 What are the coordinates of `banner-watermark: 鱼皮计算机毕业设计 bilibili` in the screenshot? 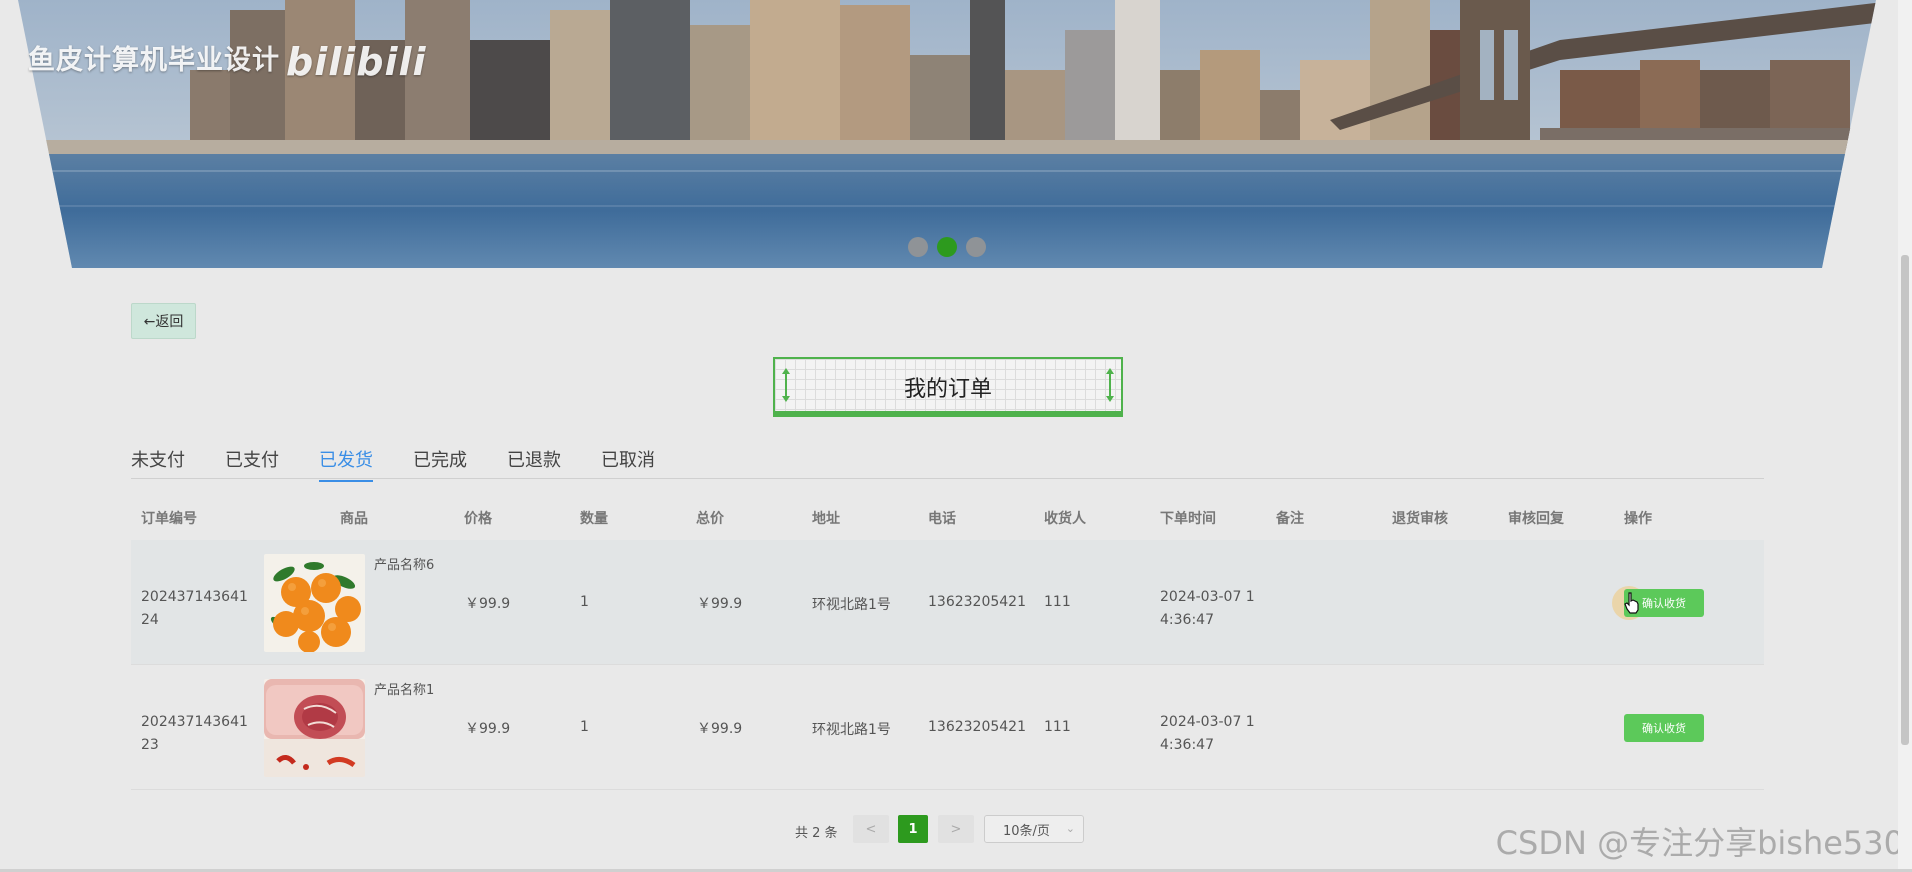 It's located at (227, 61).